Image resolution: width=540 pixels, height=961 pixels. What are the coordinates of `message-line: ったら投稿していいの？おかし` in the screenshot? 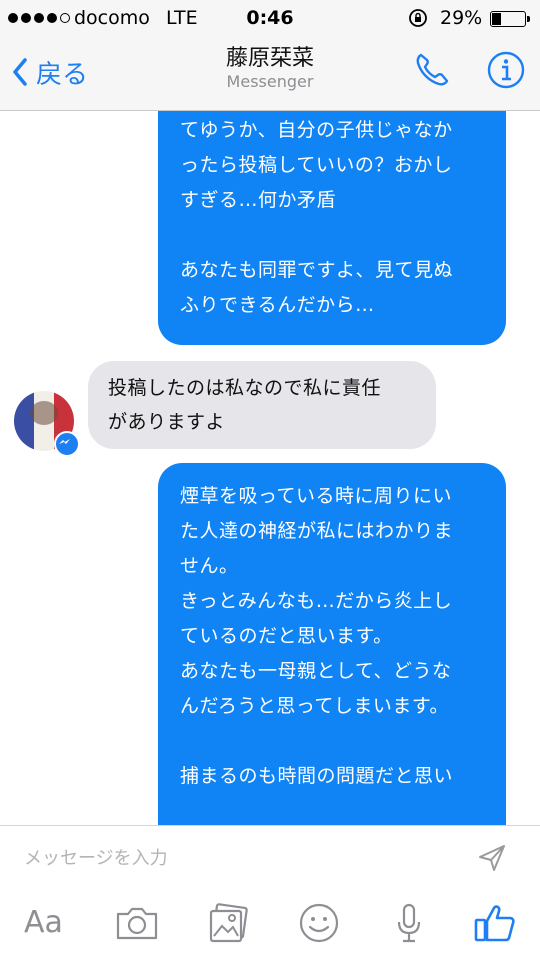 It's located at (316, 165).